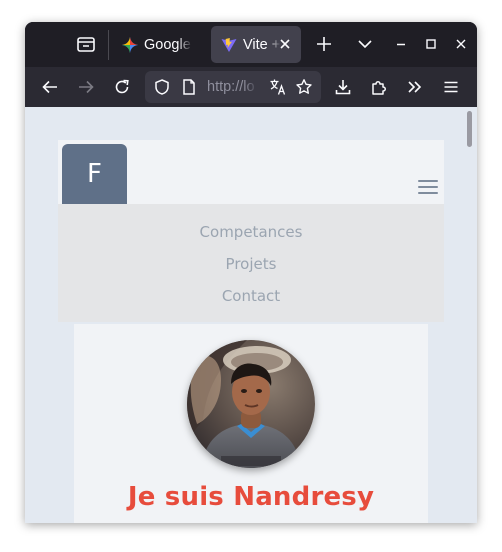 This screenshot has width=502, height=552. I want to click on site-logo: F, so click(94, 174).